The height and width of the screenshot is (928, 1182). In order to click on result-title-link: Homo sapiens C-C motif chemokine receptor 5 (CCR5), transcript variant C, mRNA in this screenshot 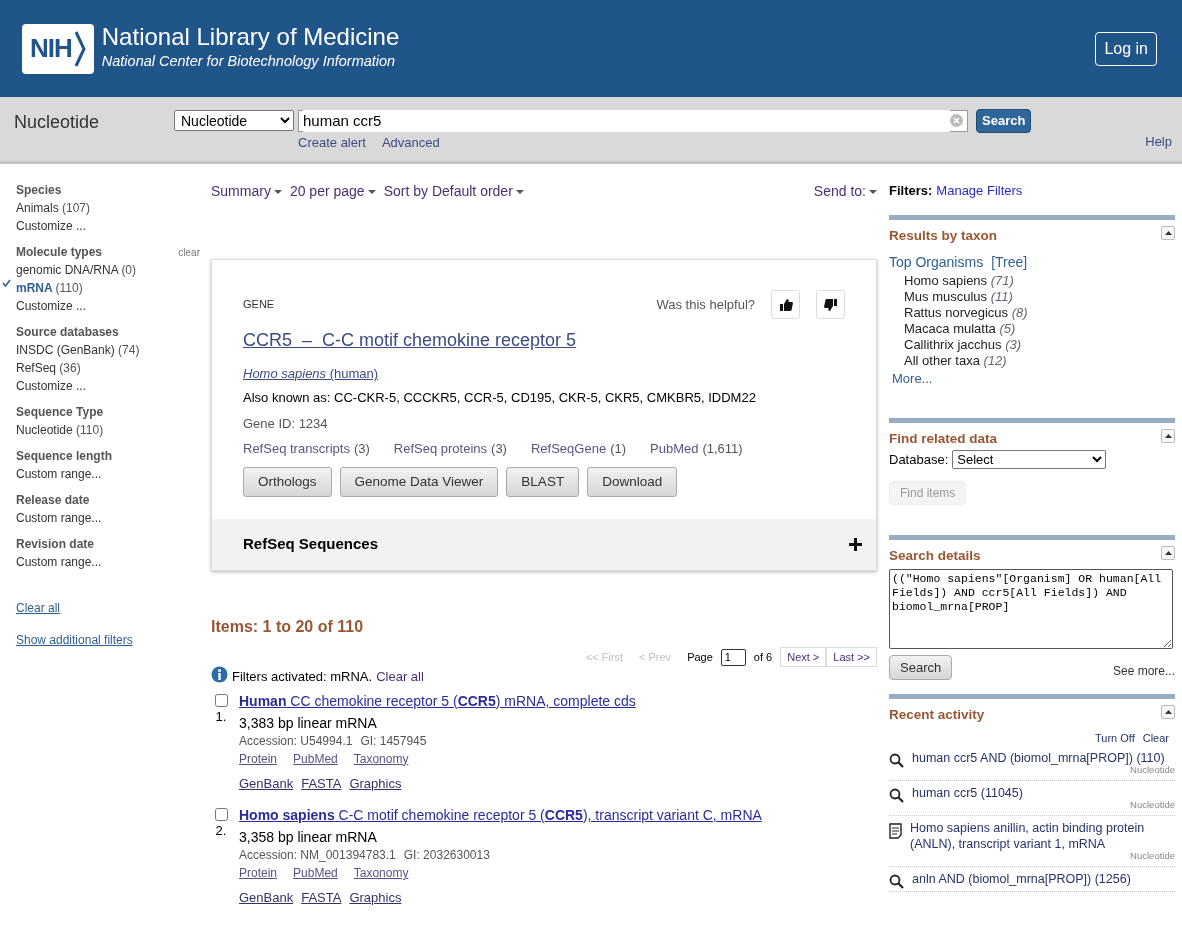, I will do `click(500, 815)`.